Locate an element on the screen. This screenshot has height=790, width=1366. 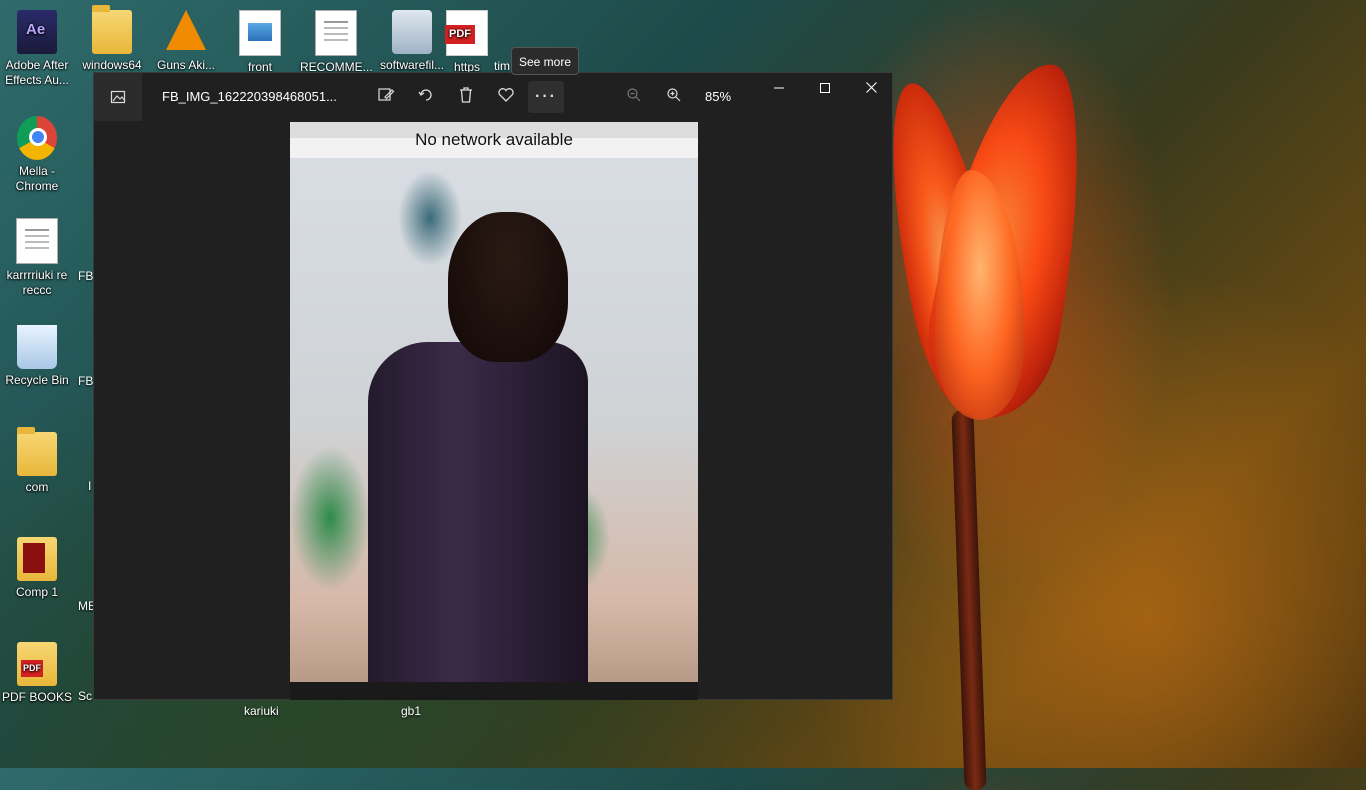
desktop-icon-partial: Sc is located at coordinates (85, 696).